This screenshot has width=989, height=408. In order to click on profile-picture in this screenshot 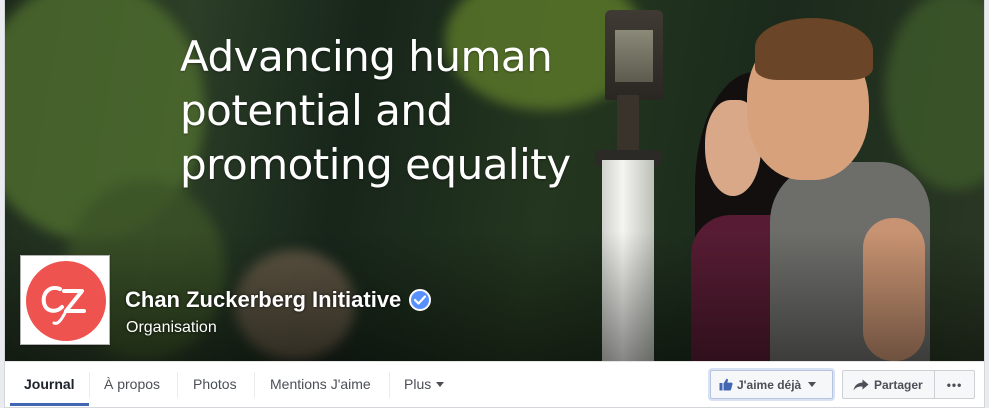, I will do `click(65, 300)`.